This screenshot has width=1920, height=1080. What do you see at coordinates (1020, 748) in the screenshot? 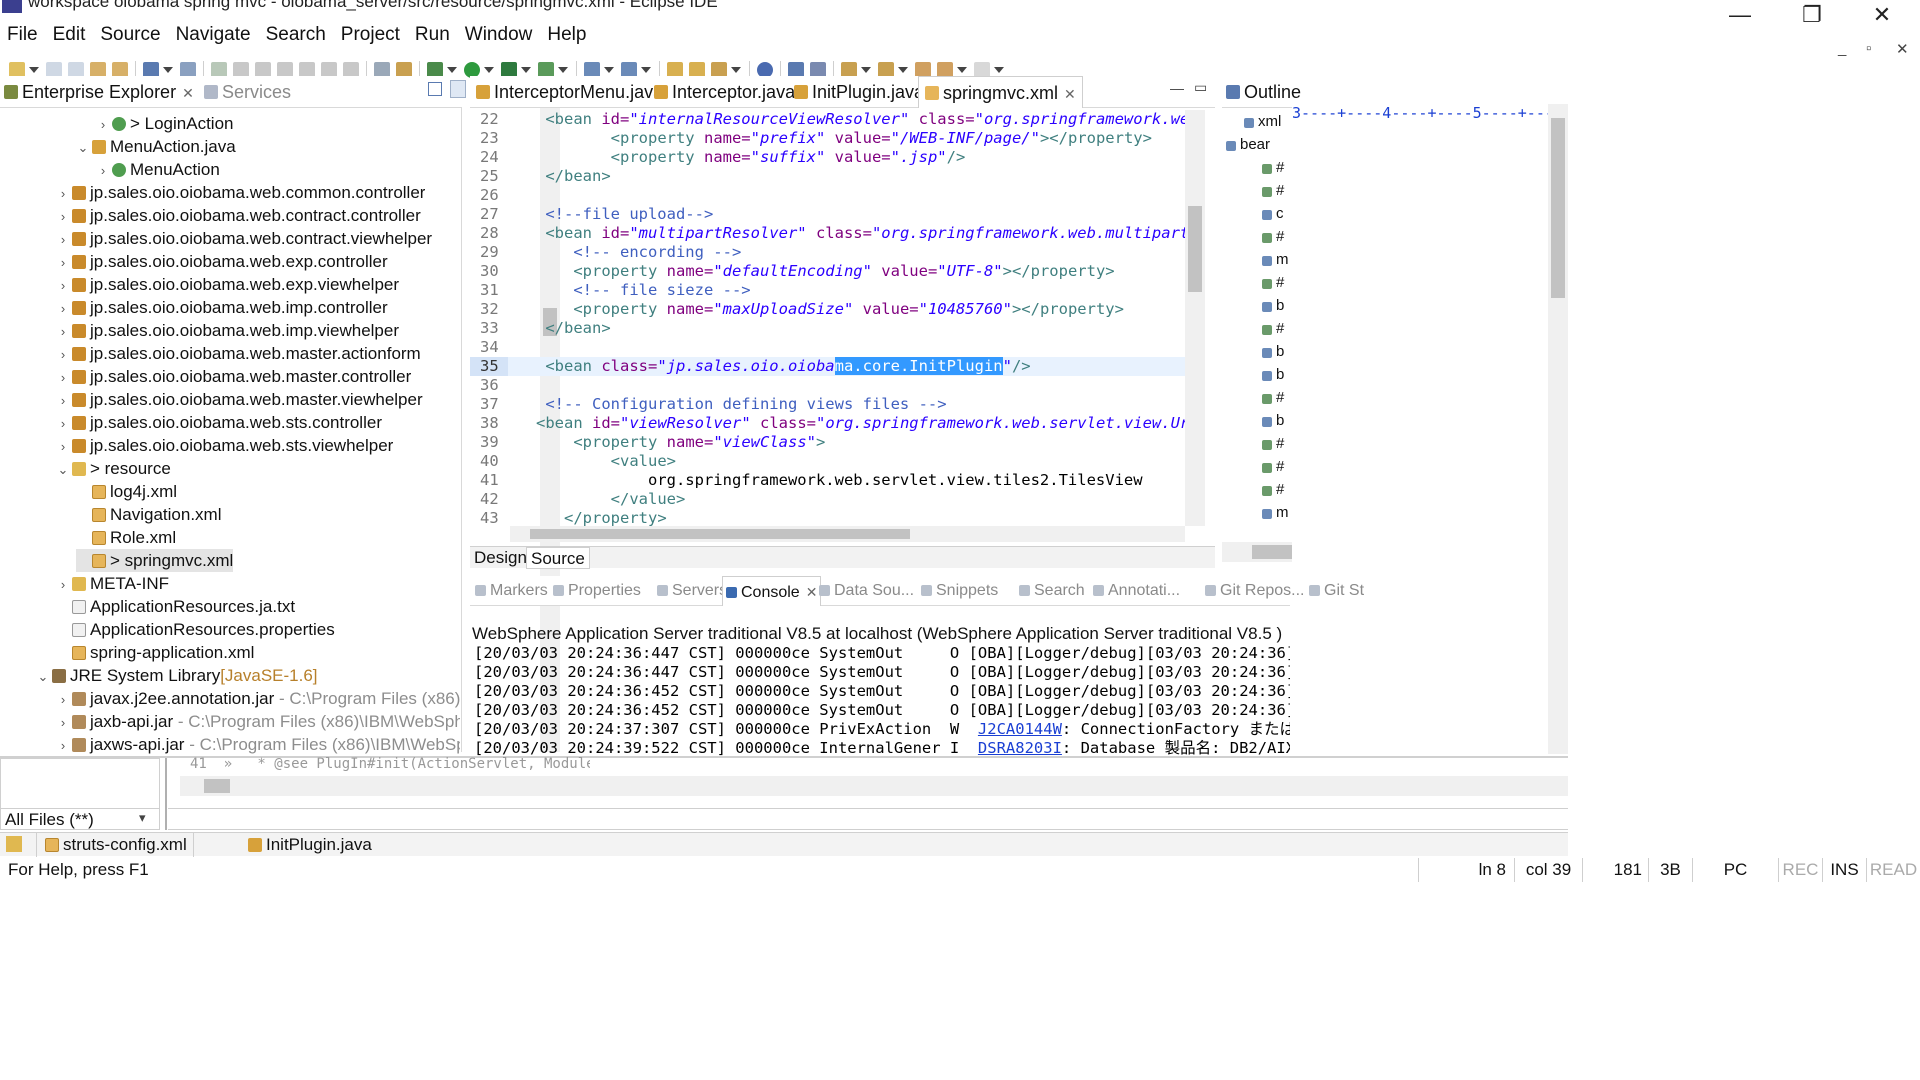
I see `message-code-link: DSRA8203I` at bounding box center [1020, 748].